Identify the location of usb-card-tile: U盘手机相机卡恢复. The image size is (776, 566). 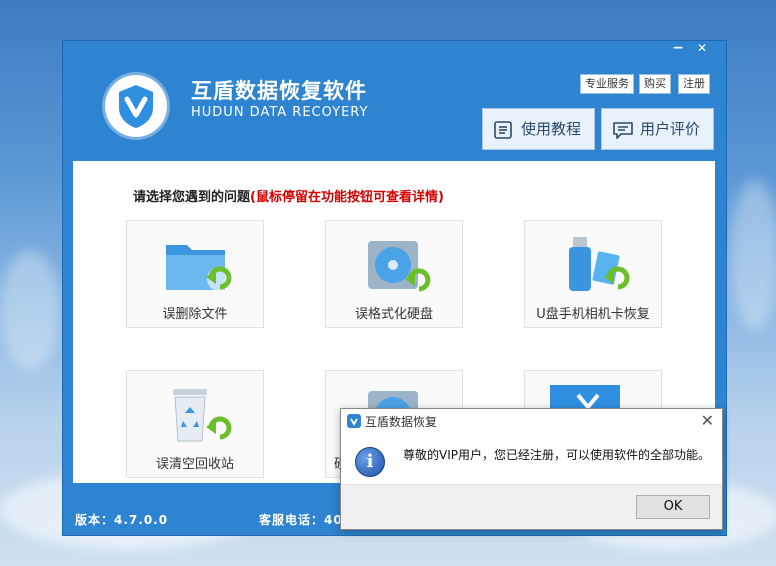
(593, 274).